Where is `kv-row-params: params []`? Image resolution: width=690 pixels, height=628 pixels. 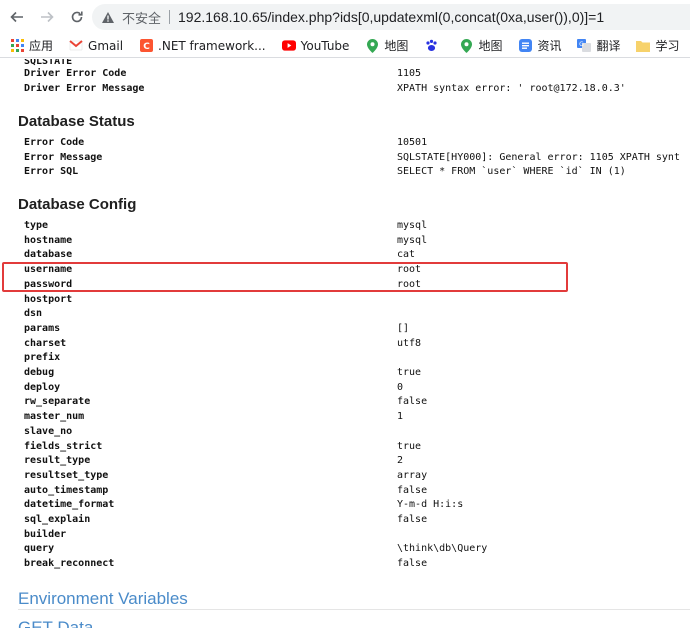 kv-row-params: params [] is located at coordinates (357, 329).